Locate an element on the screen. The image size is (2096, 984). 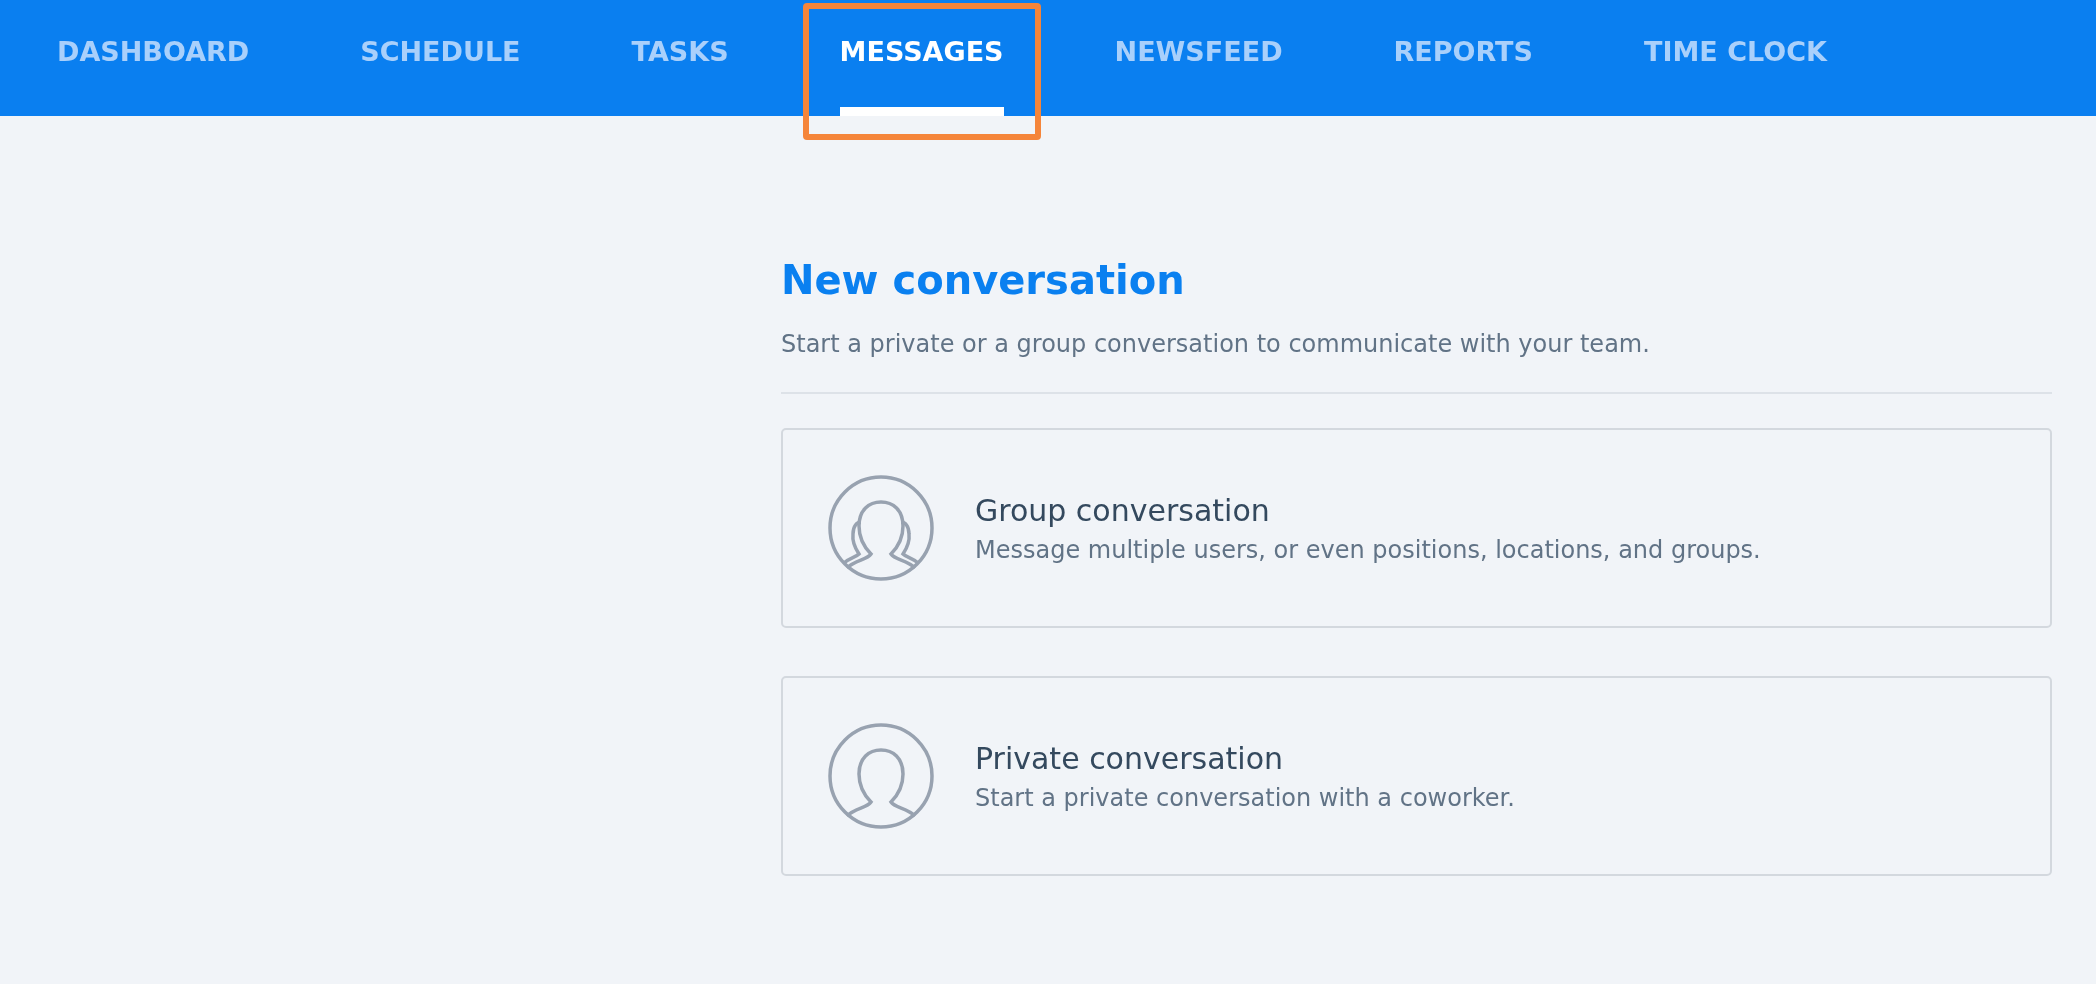
option-title: Private conversation is located at coordinates (1129, 758).